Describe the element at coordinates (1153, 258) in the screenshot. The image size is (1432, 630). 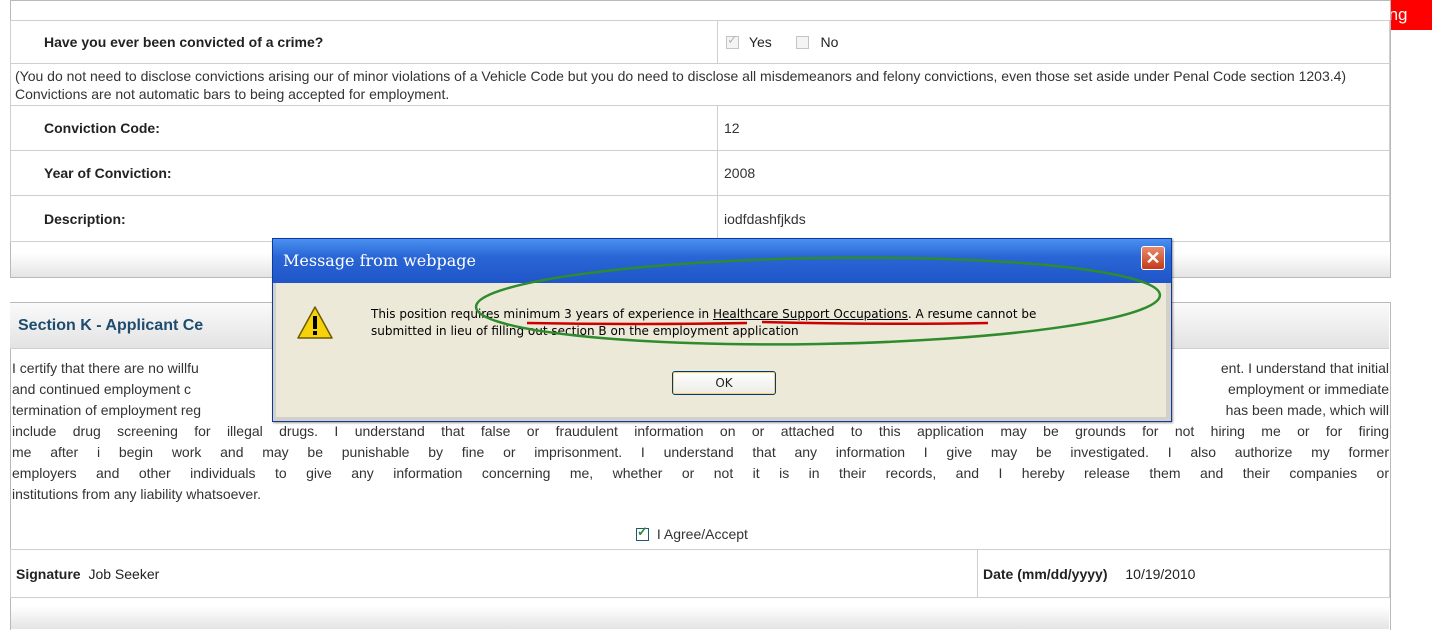
I see `close-icon: ✕` at that location.